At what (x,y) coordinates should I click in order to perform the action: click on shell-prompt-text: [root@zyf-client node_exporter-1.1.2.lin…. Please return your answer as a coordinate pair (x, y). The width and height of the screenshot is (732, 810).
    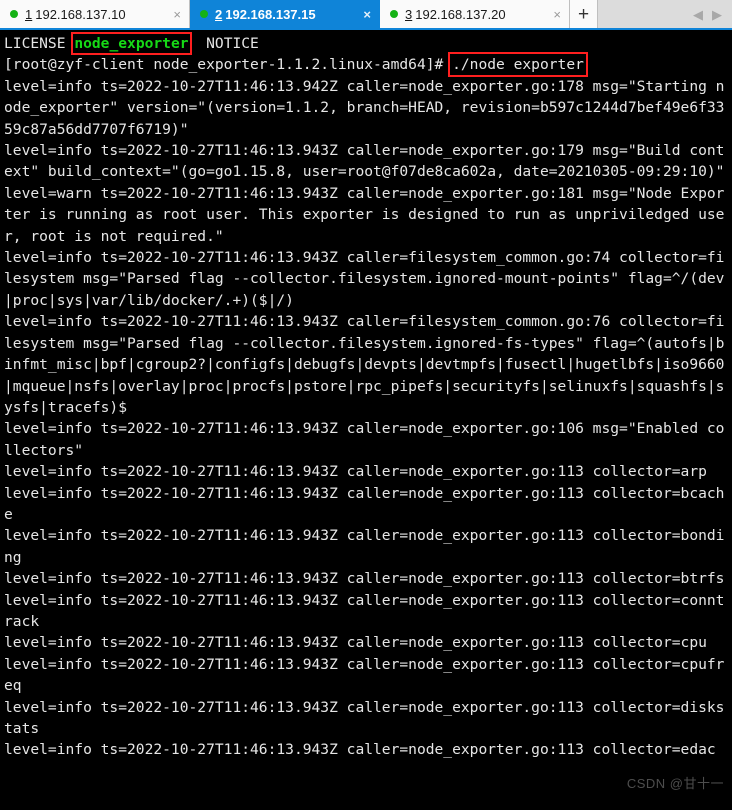
    Looking at the image, I should click on (228, 65).